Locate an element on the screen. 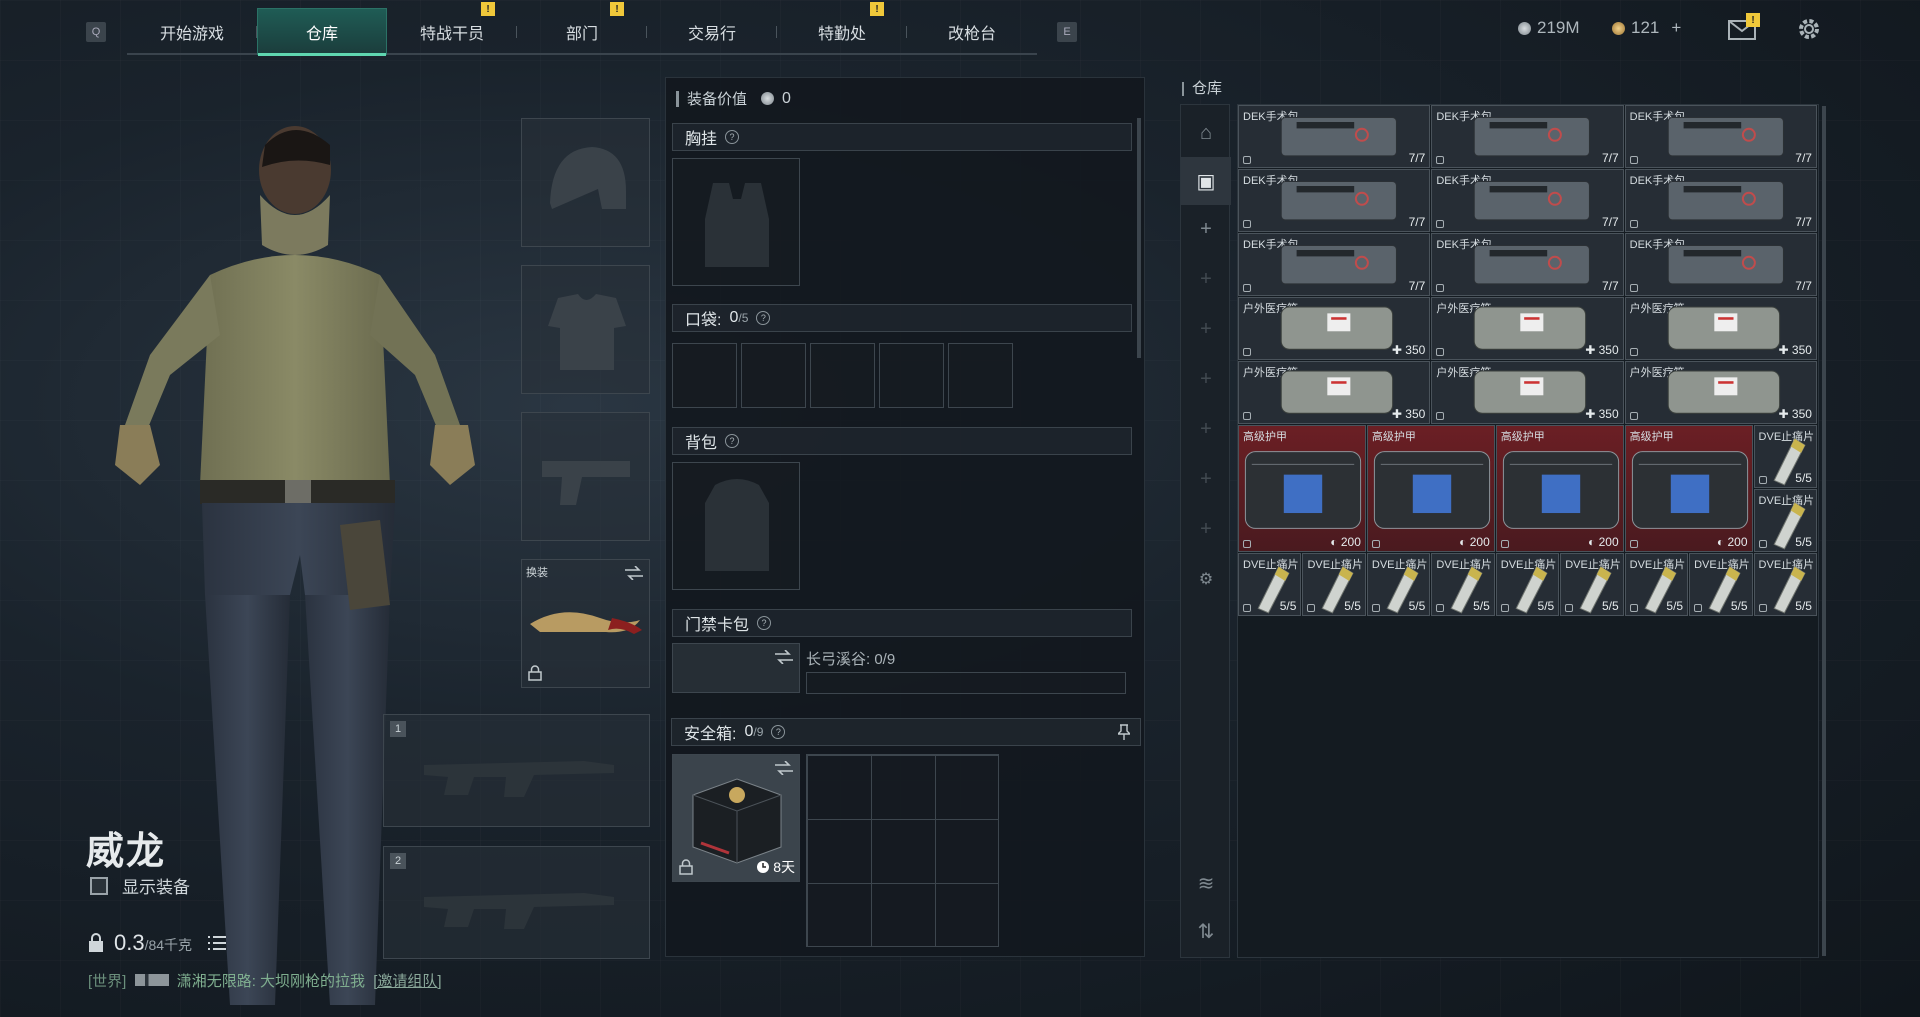  invite-team-link: [邀请组队] is located at coordinates (407, 981).